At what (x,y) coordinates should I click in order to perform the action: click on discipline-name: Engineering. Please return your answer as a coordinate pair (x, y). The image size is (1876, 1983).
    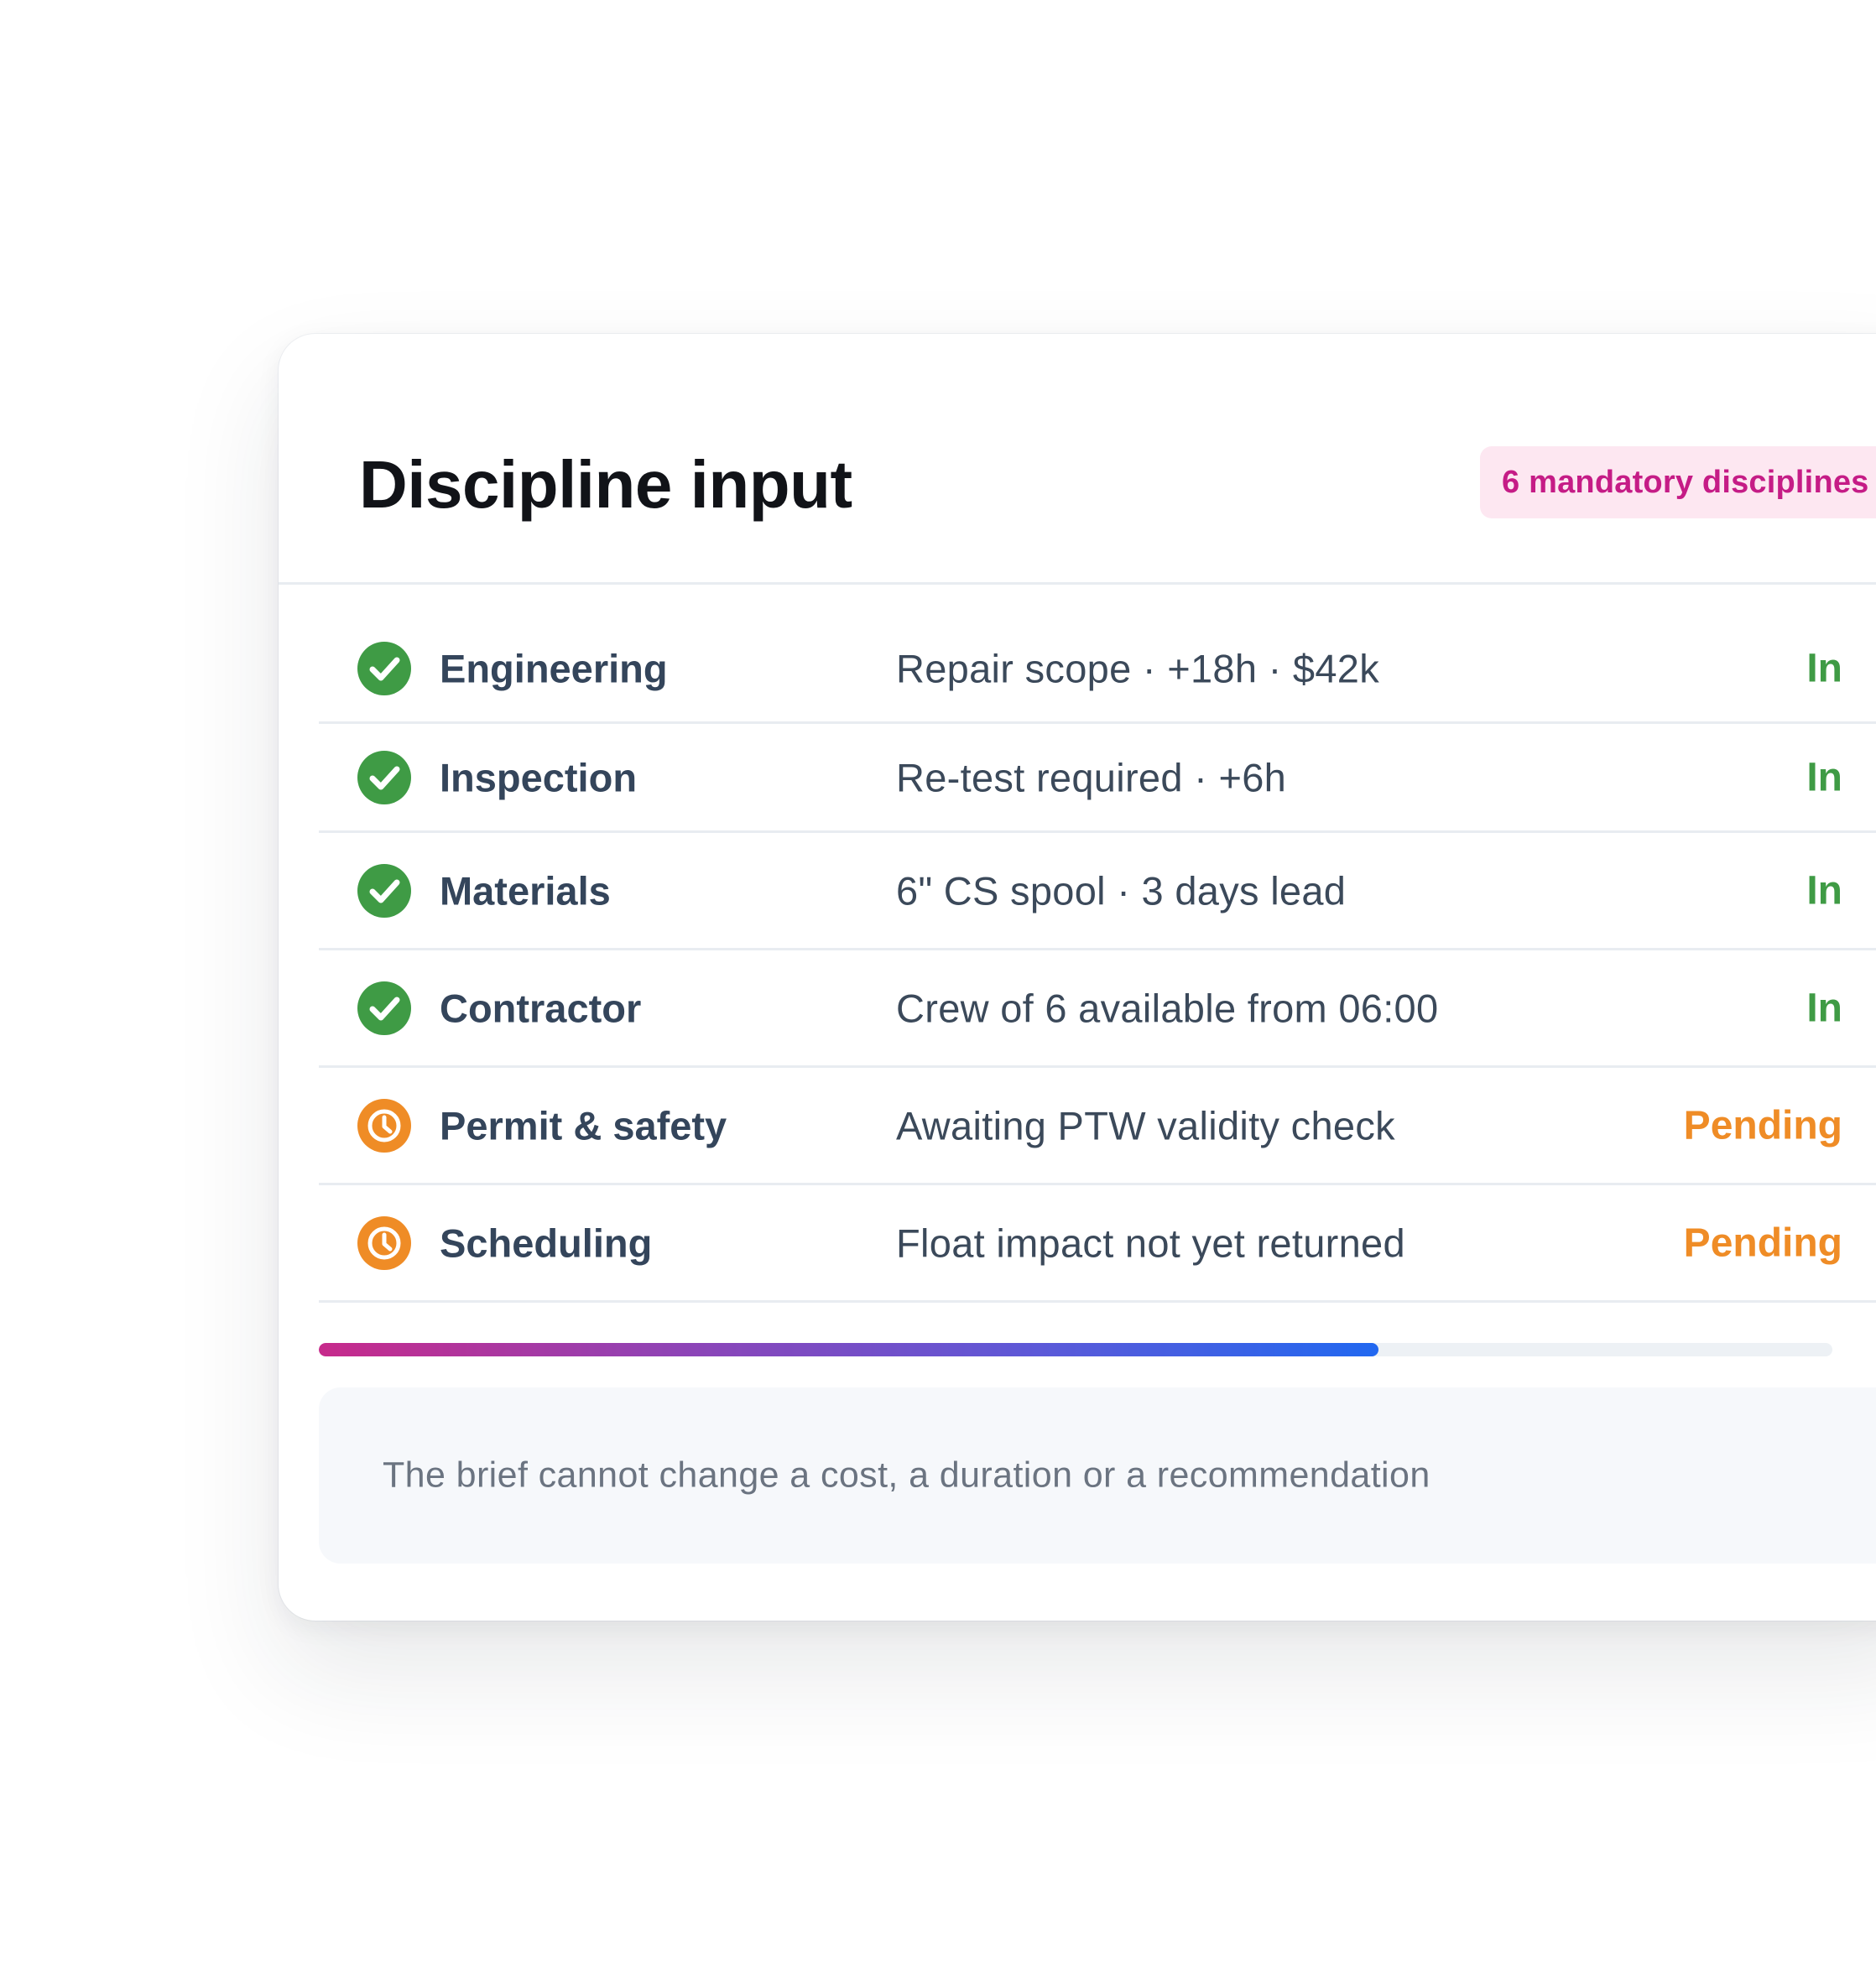
    Looking at the image, I should click on (554, 668).